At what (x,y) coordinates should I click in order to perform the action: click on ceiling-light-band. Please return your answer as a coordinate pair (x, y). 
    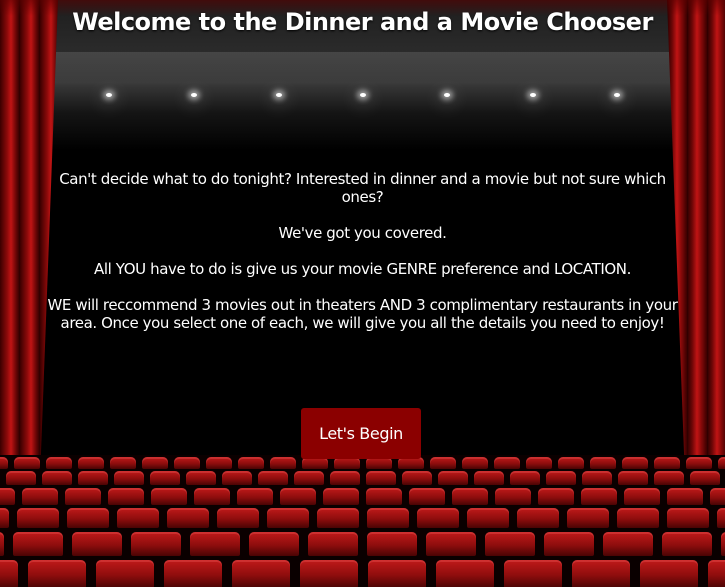
    Looking at the image, I should click on (362, 70).